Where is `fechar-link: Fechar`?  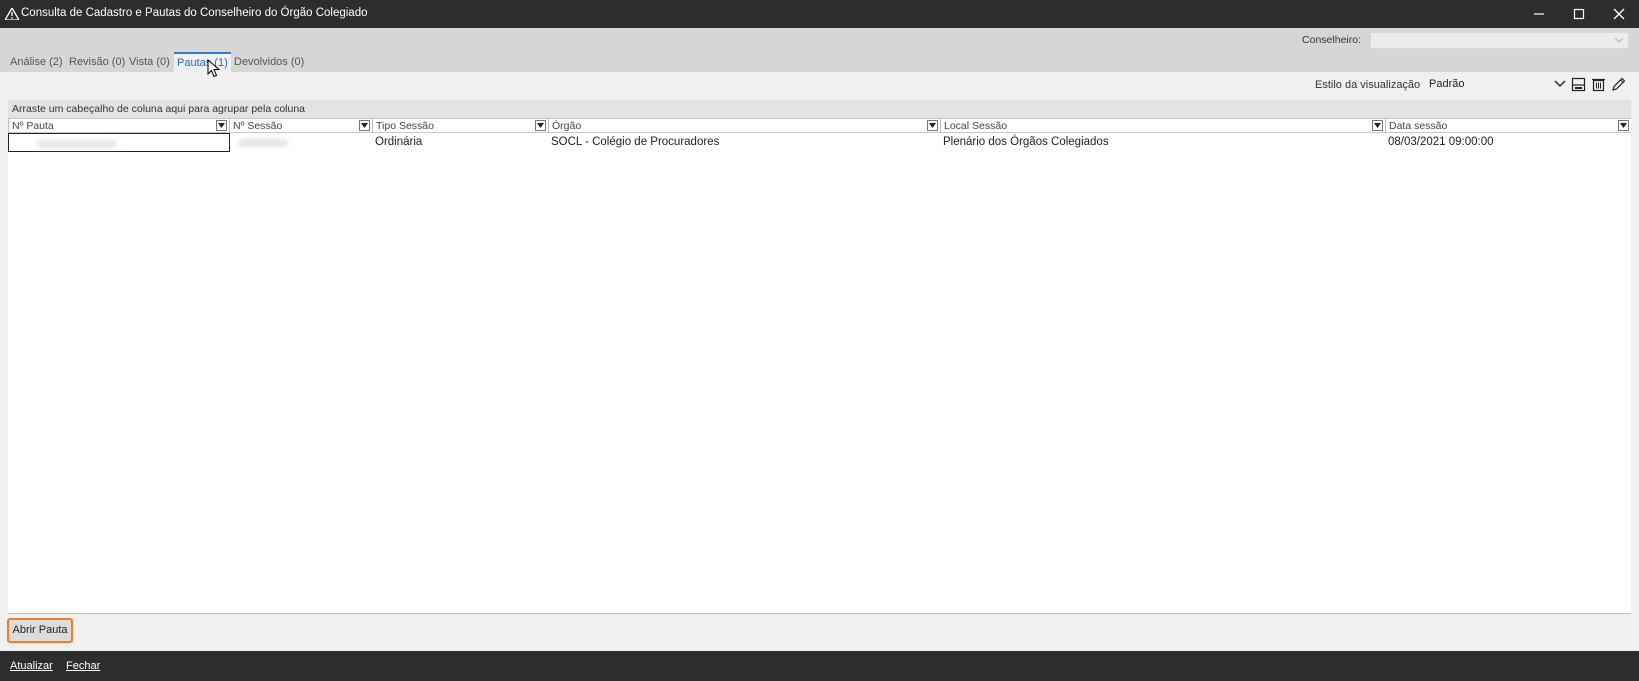
fechar-link: Fechar is located at coordinates (83, 666).